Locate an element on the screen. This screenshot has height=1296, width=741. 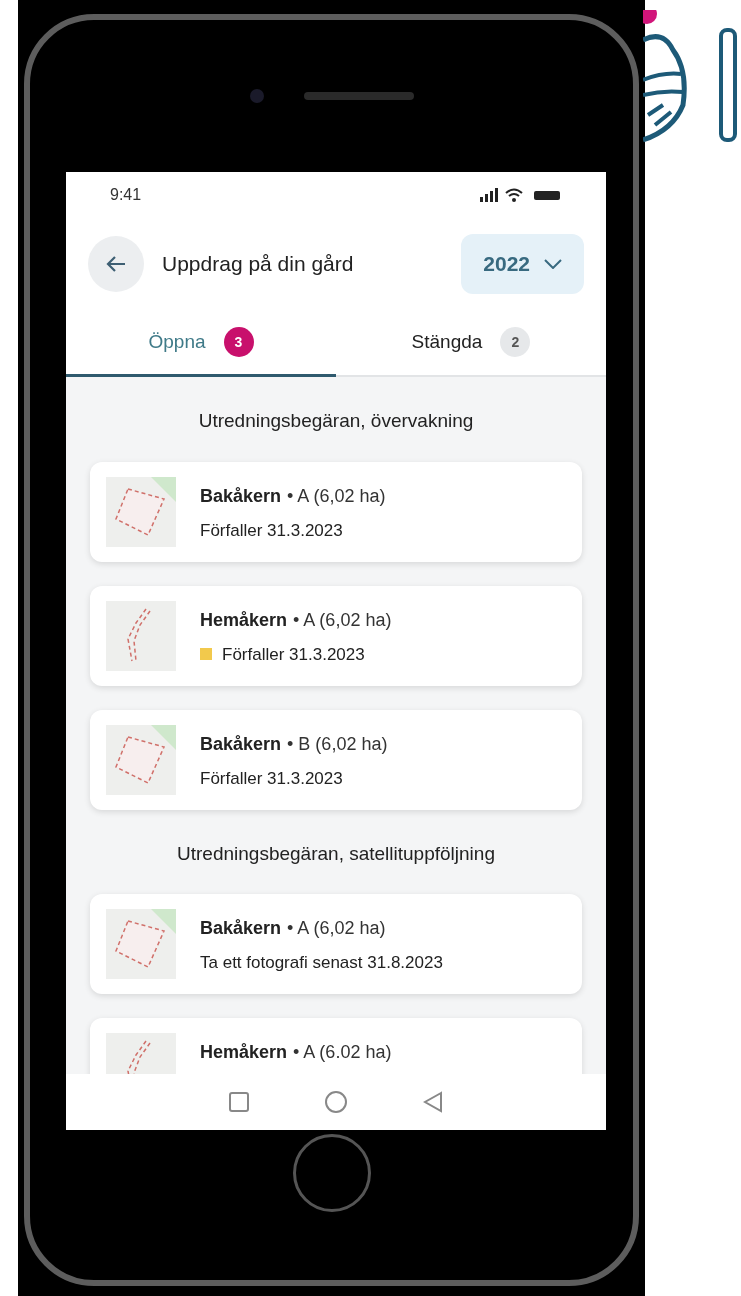
status-time: 9:41 is located at coordinates (126, 195).